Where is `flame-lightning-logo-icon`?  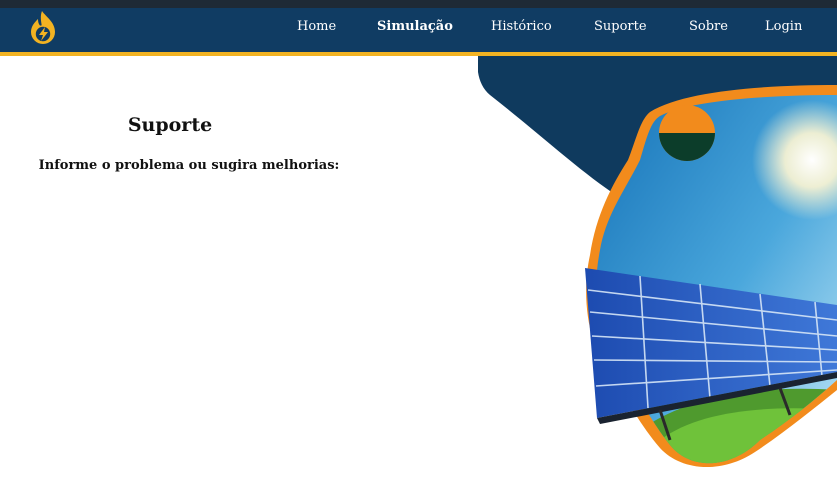 flame-lightning-logo-icon is located at coordinates (43, 28).